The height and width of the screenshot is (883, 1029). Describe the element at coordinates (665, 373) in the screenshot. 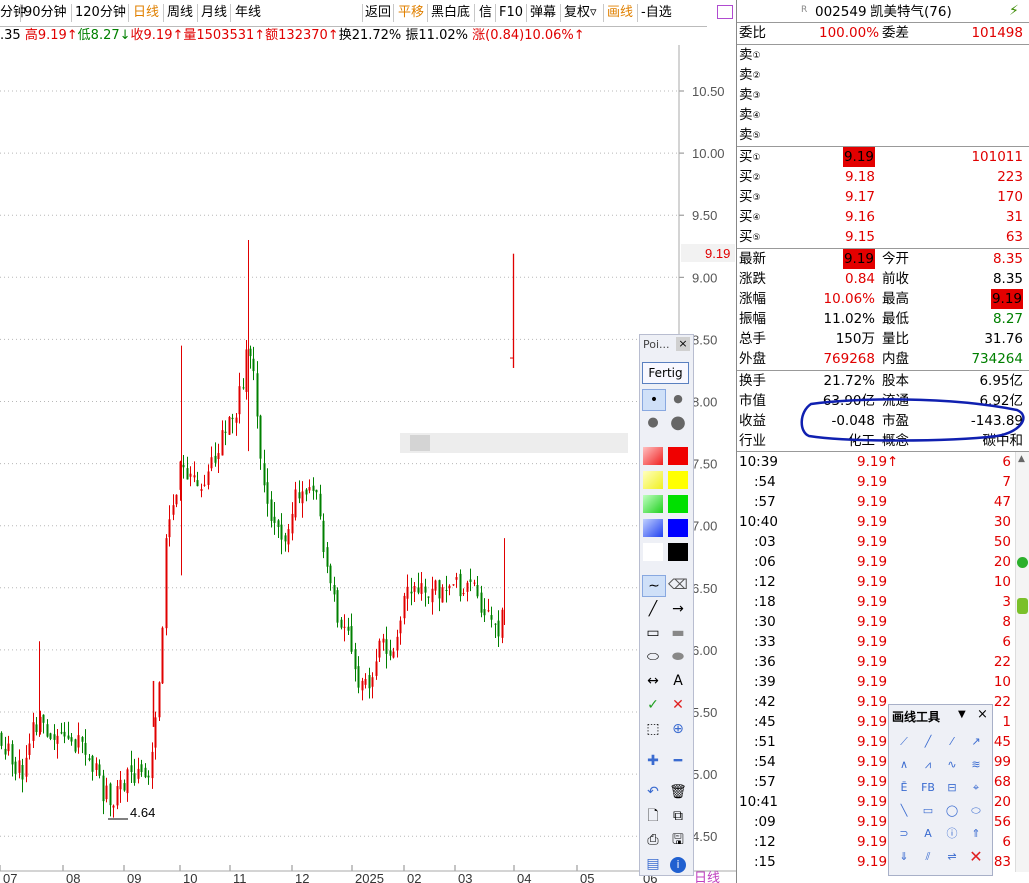

I see `done-button: Fertig` at that location.